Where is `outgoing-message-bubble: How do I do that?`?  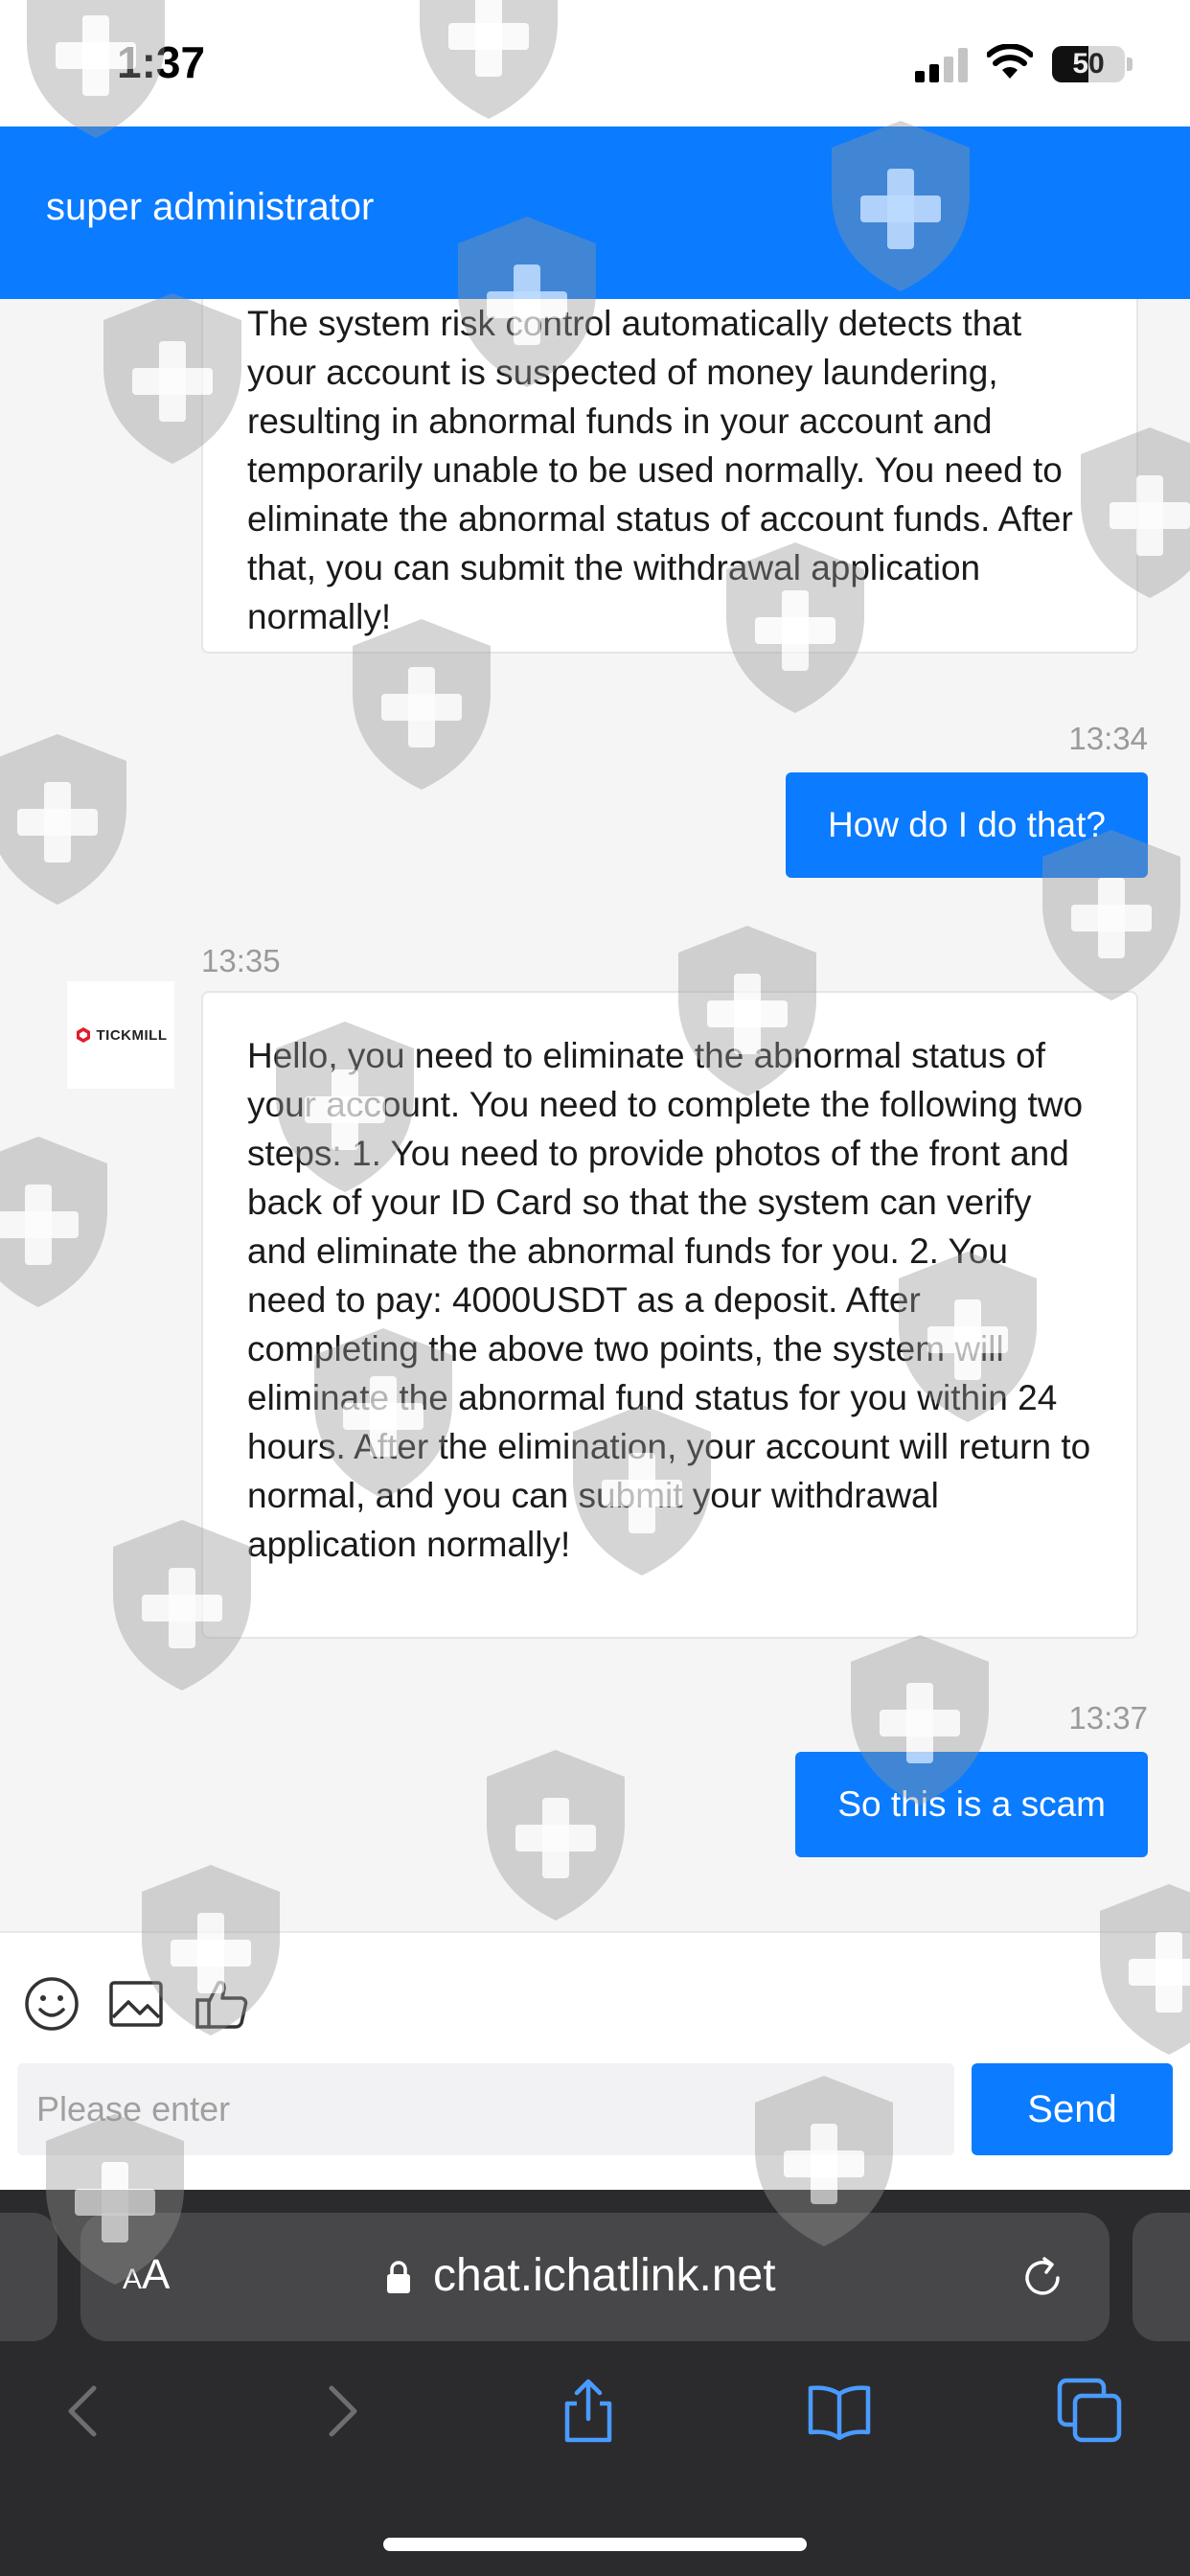
outgoing-message-bubble: How do I do that? is located at coordinates (967, 825).